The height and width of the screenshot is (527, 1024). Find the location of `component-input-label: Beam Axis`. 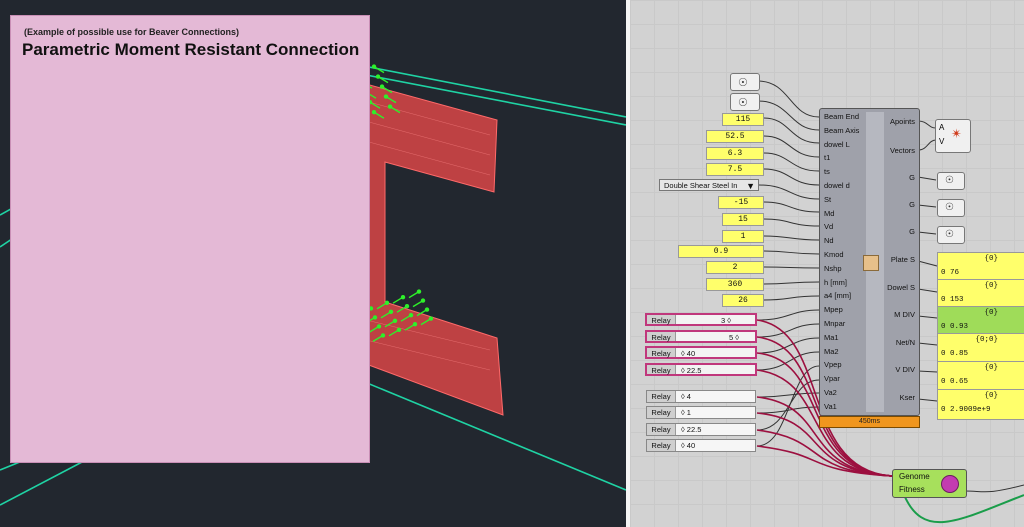

component-input-label: Beam Axis is located at coordinates (841, 130).